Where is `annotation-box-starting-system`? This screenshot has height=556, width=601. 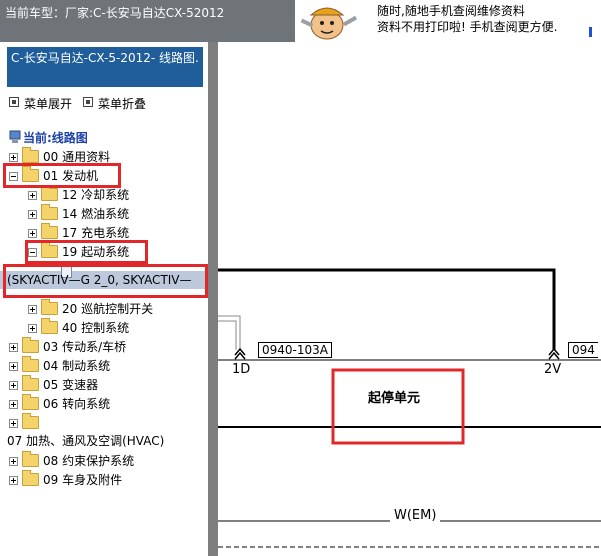 annotation-box-starting-system is located at coordinates (86, 252).